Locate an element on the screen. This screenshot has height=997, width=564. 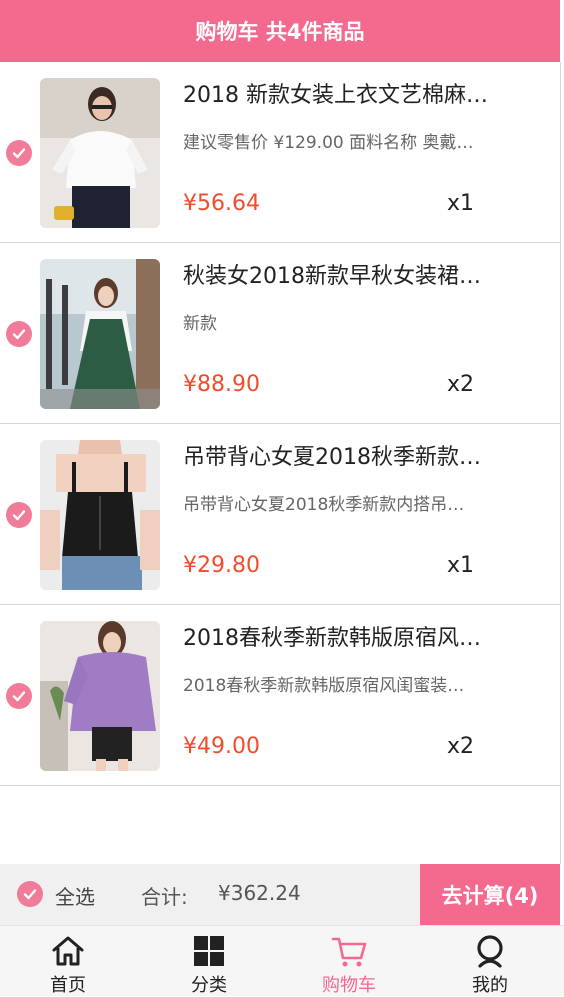
tab-category: 分类 is located at coordinates (209, 961).